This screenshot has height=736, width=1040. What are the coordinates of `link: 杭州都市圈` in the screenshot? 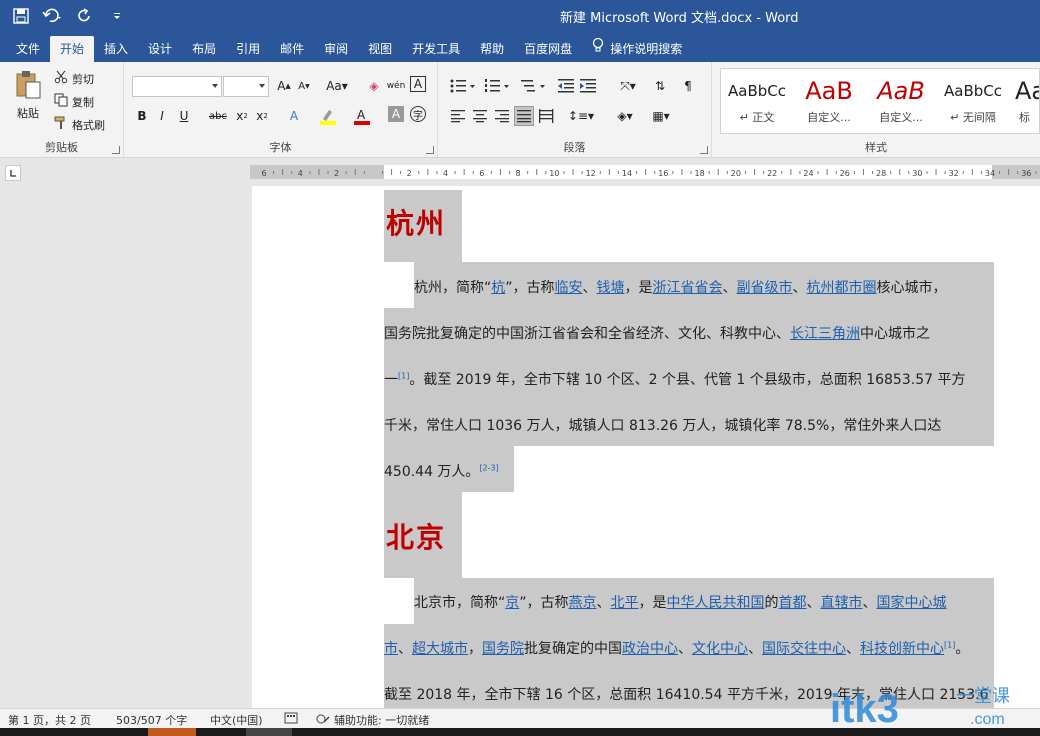 It's located at (842, 288).